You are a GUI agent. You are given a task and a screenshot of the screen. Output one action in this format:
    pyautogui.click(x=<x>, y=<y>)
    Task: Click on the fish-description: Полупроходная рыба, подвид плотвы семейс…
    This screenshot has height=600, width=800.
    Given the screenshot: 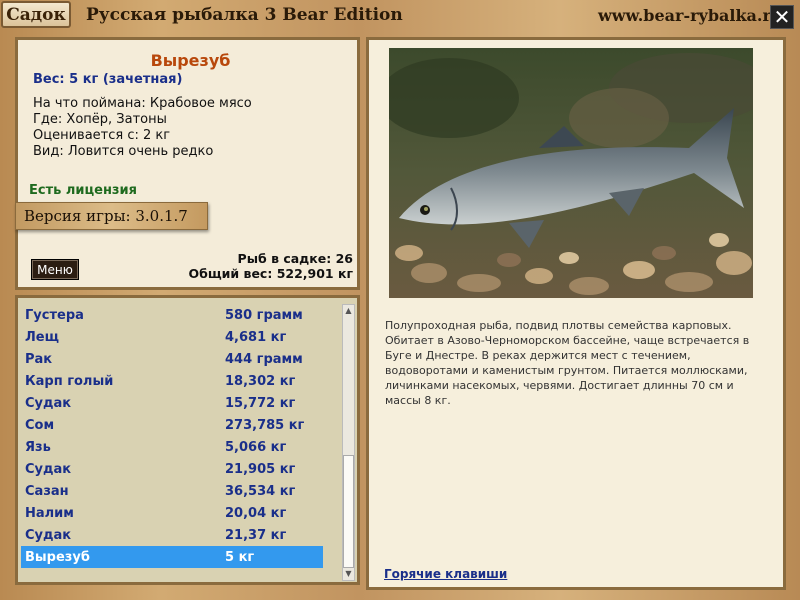 What is the action you would take?
    pyautogui.click(x=567, y=363)
    